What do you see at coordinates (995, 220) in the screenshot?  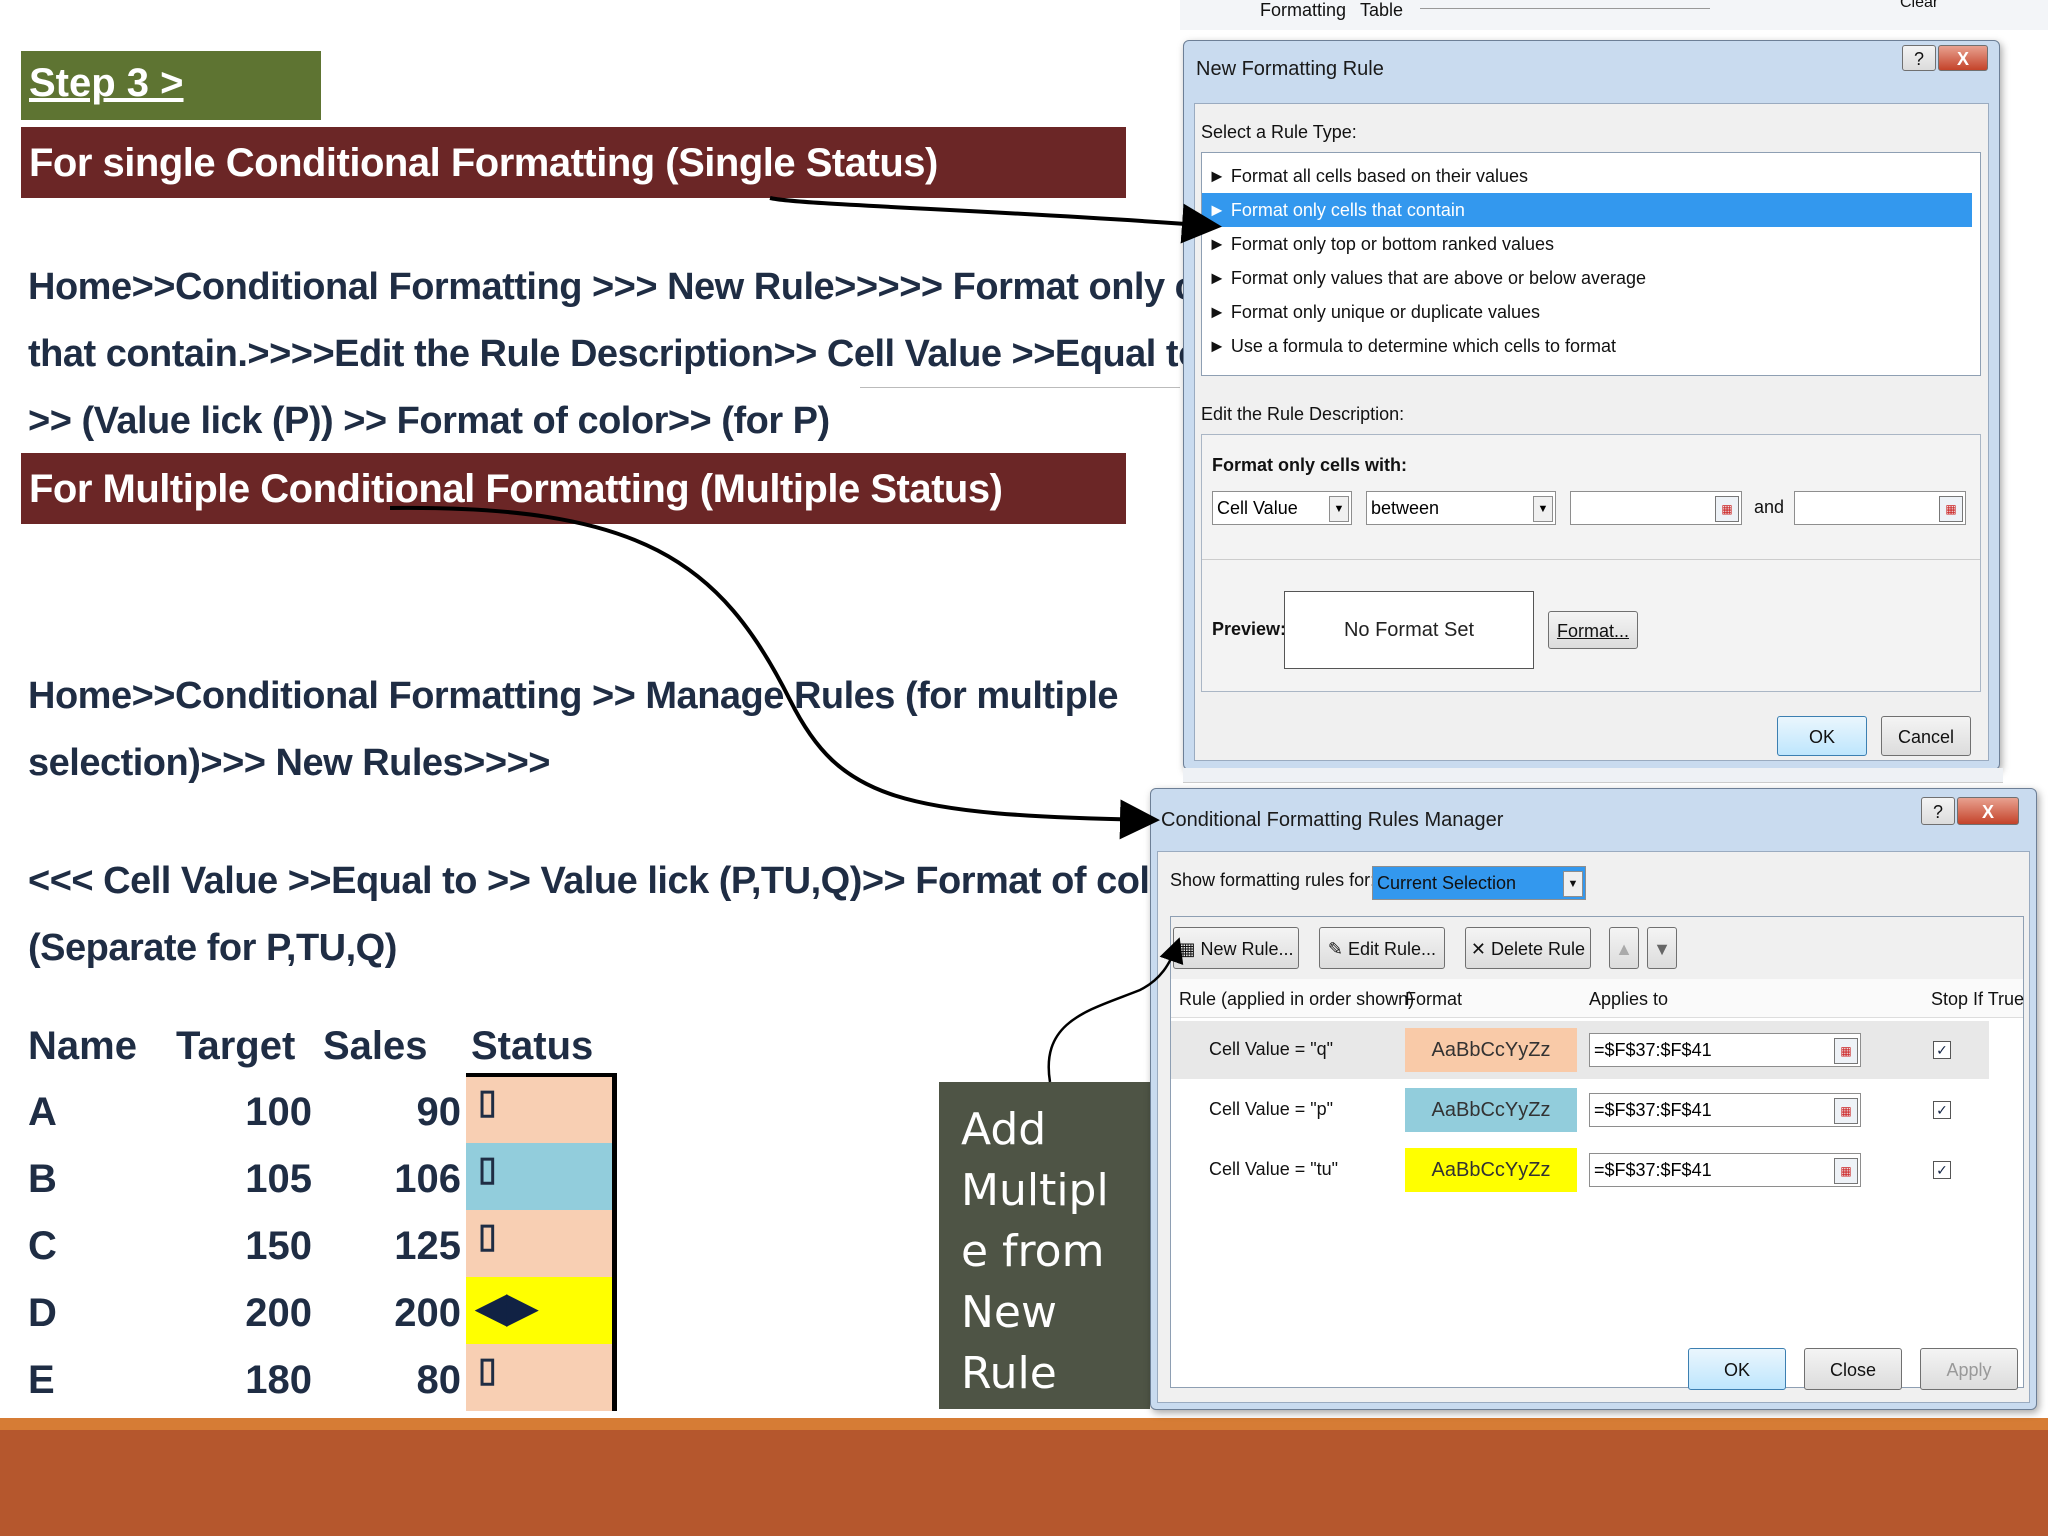 I see `arrow-single-to-rule-type` at bounding box center [995, 220].